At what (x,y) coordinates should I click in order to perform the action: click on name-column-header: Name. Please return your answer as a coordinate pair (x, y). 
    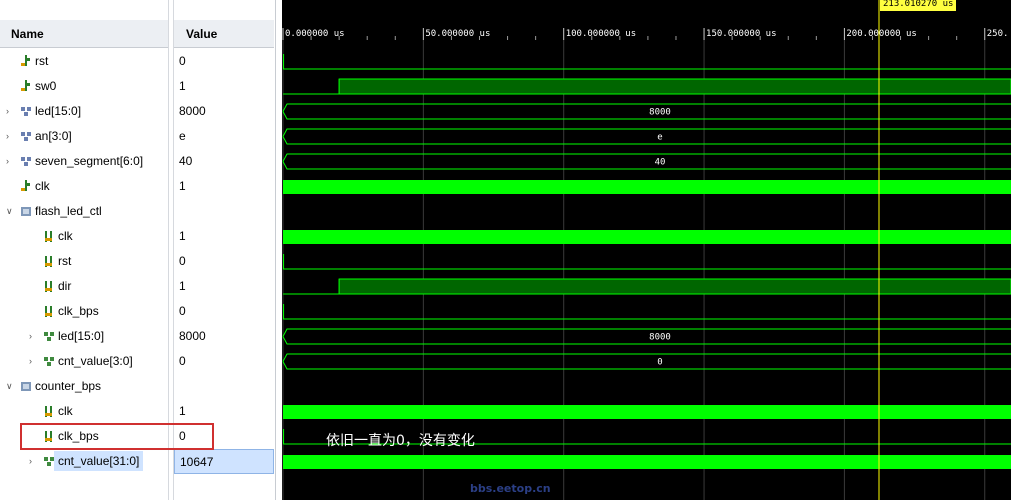
    Looking at the image, I should click on (84, 34).